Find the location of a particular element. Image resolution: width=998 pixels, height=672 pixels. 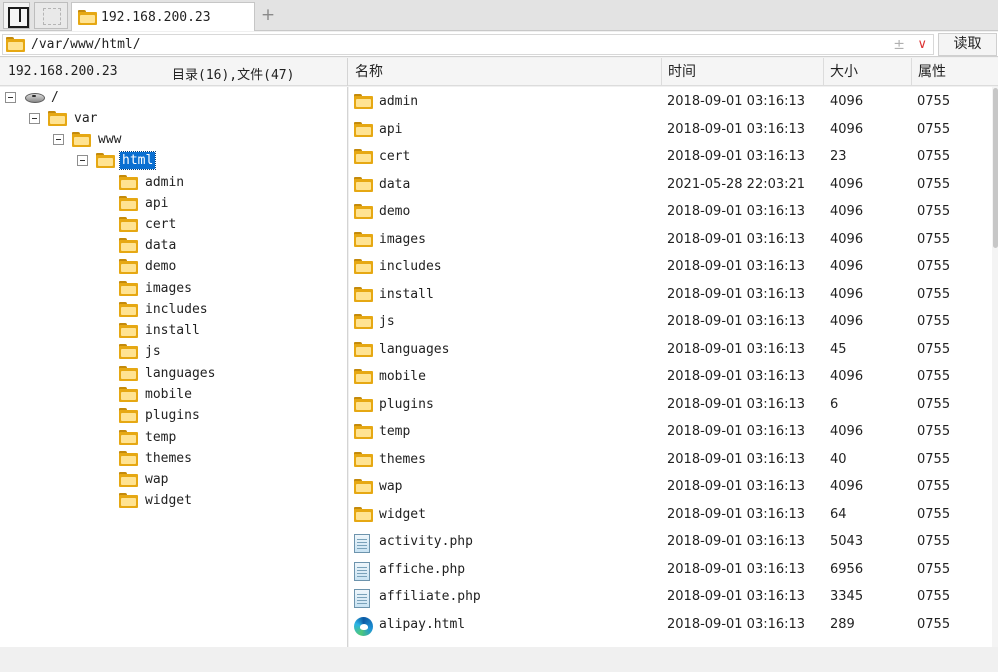

table-row: demo 2018-09-01 03:16:13 4096 0755 is located at coordinates (670, 212).